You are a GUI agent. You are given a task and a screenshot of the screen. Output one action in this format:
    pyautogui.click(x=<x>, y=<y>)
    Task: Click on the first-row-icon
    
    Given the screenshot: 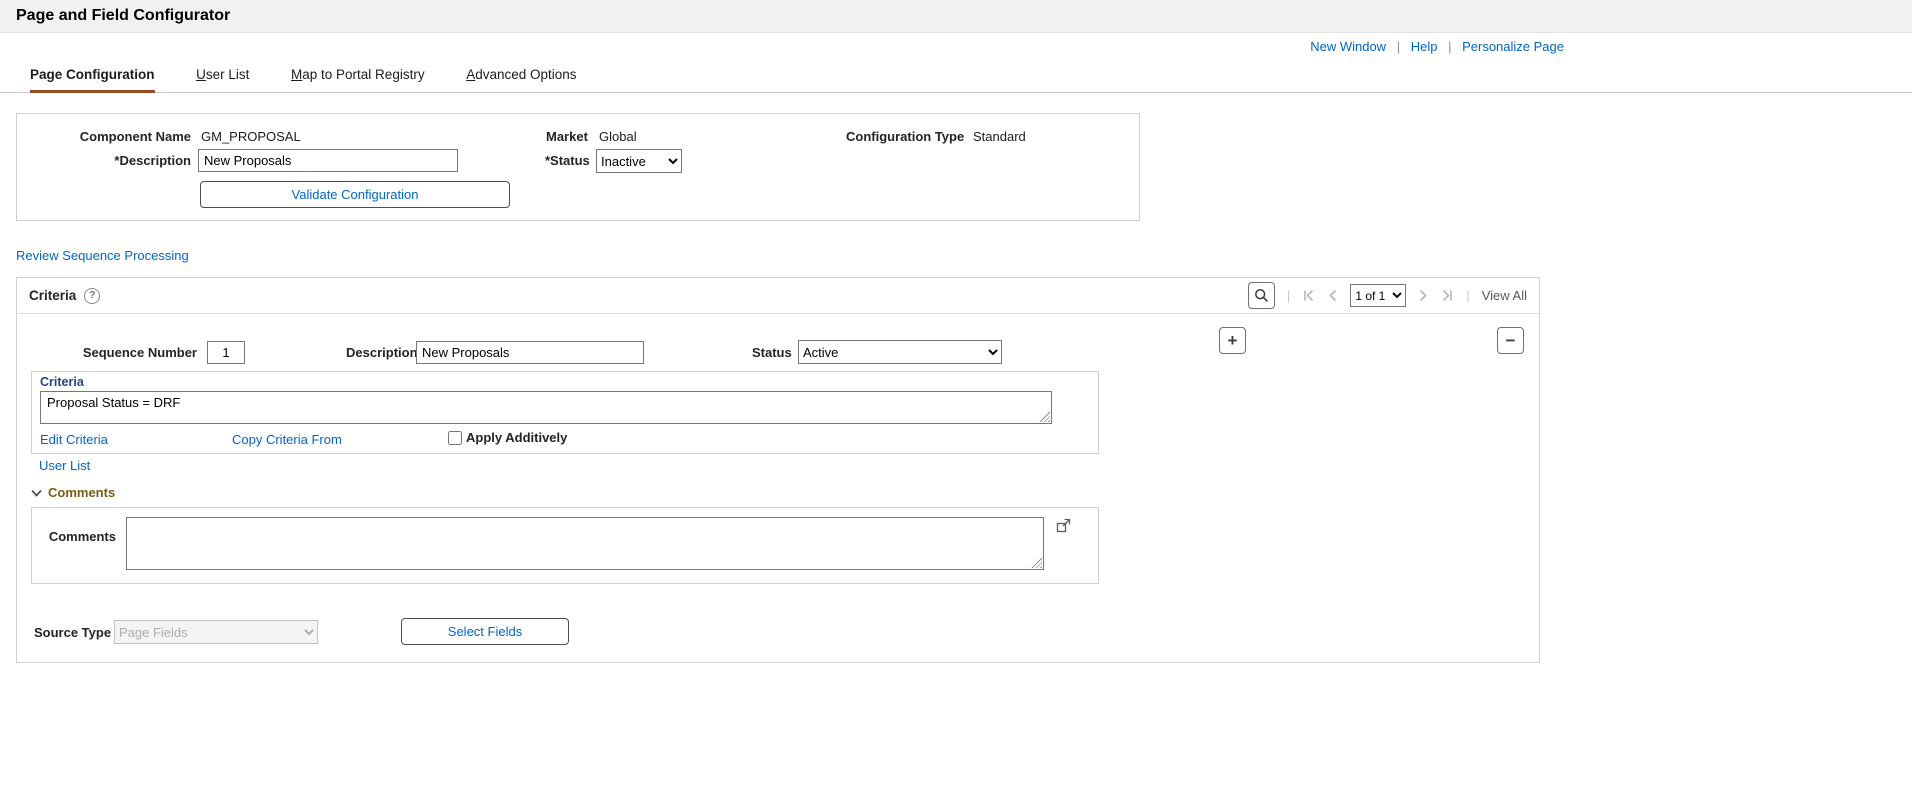 What is the action you would take?
    pyautogui.click(x=1309, y=295)
    